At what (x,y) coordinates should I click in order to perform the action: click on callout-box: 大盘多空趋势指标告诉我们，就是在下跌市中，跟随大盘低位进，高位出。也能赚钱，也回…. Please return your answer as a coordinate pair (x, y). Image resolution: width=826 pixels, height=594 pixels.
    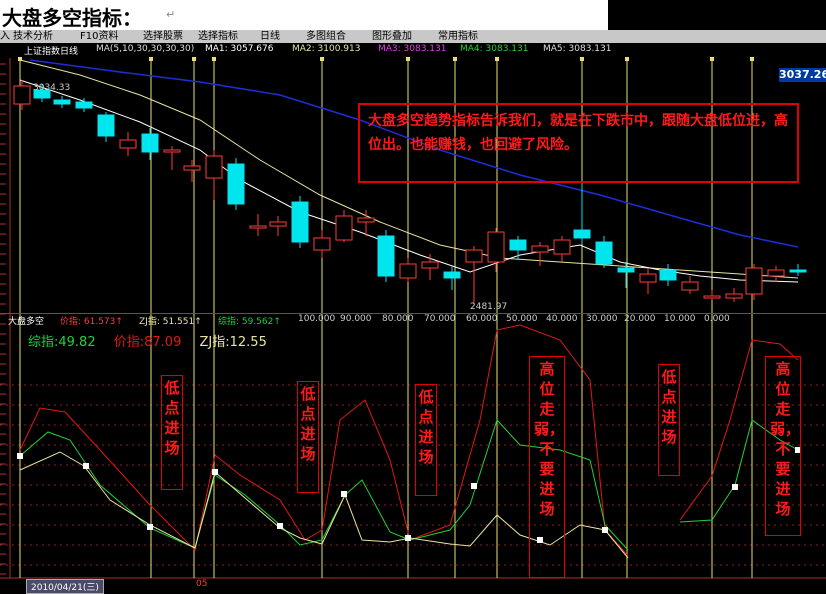
    Looking at the image, I should click on (578, 143).